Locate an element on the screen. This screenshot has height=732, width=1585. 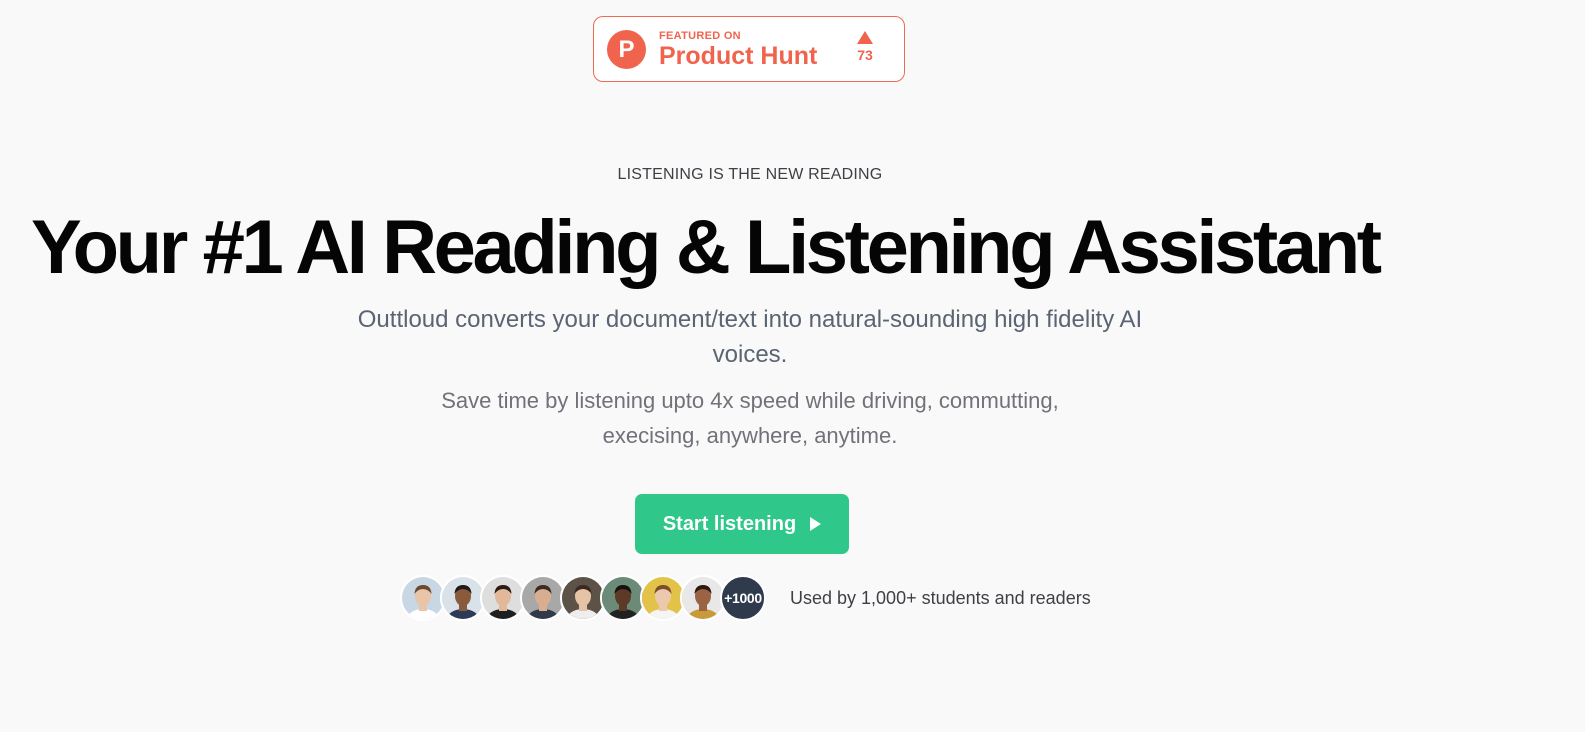
hero-headline: Your #1 AI Reading & Listening Assistant is located at coordinates (706, 247).